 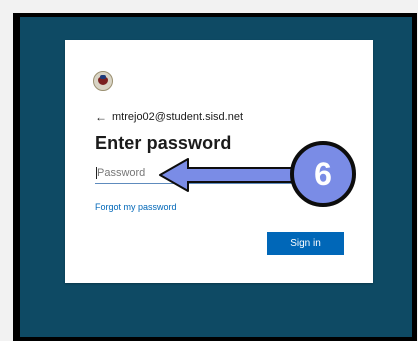 What do you see at coordinates (305, 243) in the screenshot?
I see `sign-in-button: Sign in` at bounding box center [305, 243].